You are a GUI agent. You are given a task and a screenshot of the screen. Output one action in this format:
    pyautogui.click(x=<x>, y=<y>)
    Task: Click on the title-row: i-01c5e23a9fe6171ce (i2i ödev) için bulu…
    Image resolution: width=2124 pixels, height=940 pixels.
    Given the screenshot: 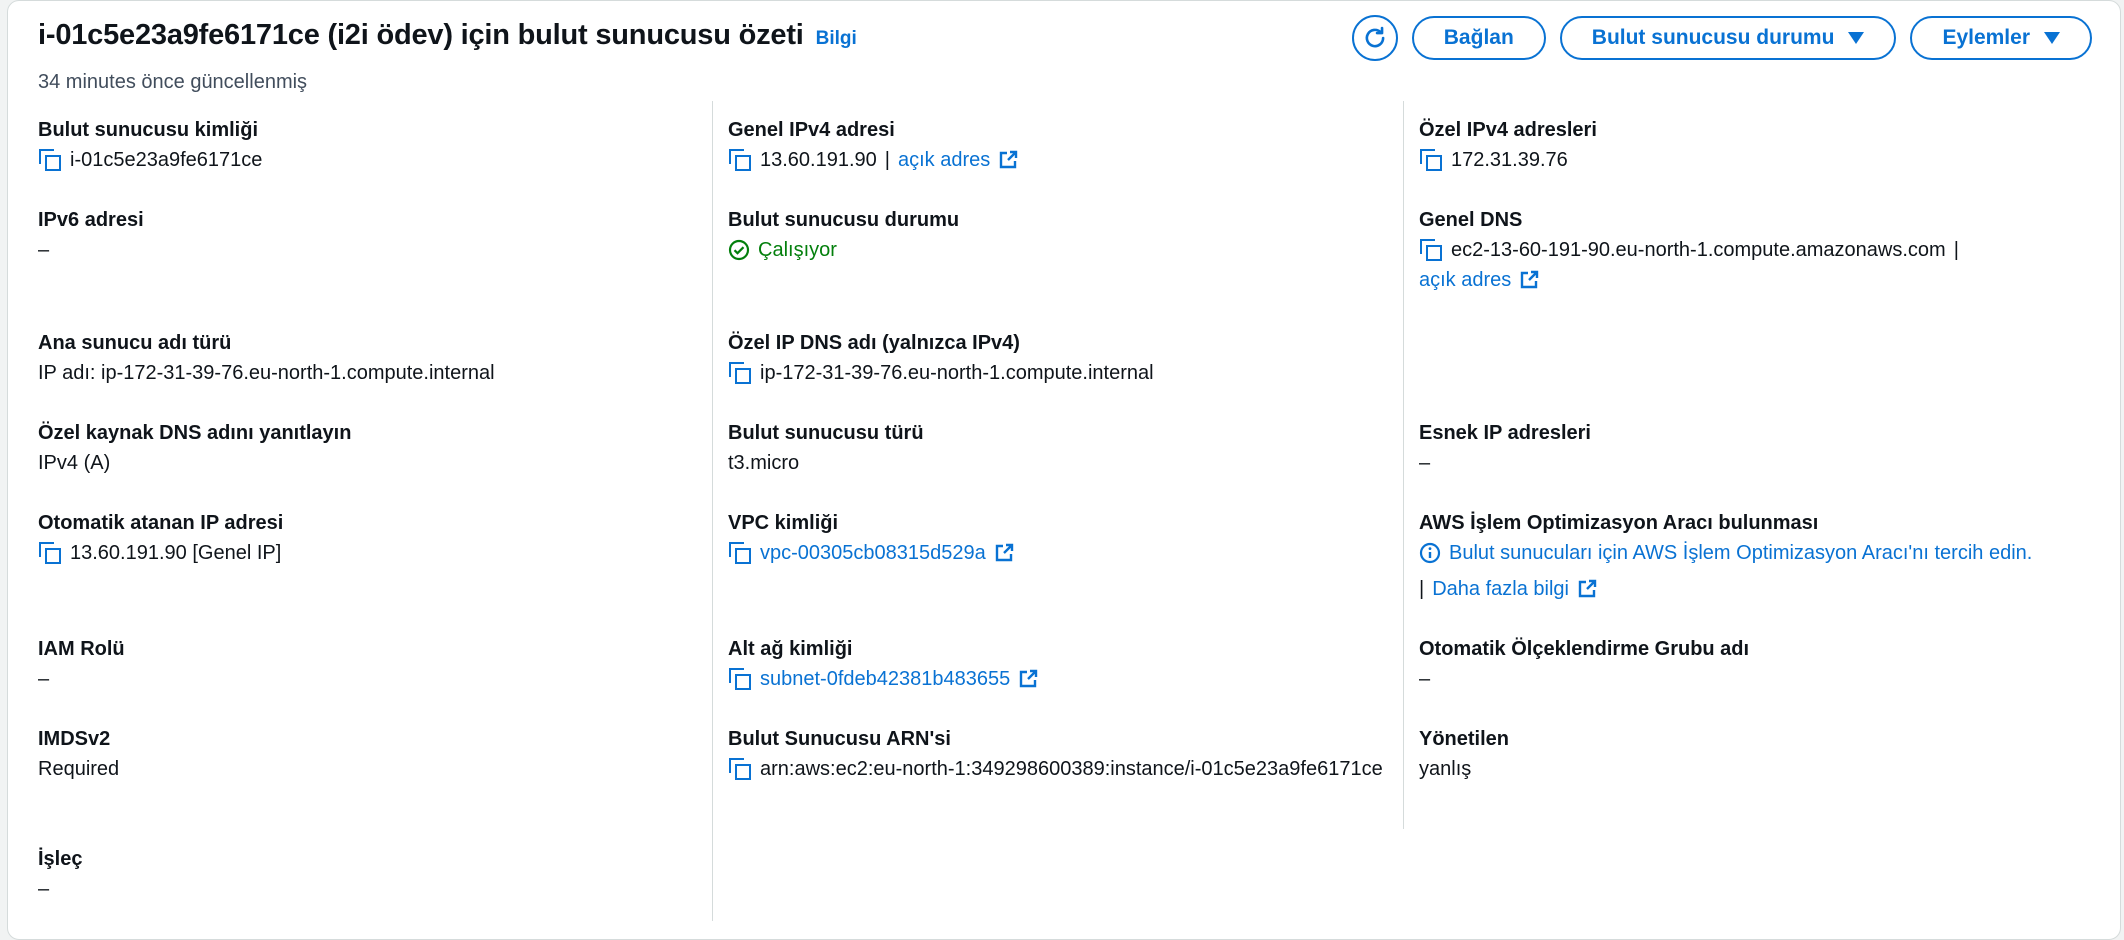 What is the action you would take?
    pyautogui.click(x=447, y=35)
    